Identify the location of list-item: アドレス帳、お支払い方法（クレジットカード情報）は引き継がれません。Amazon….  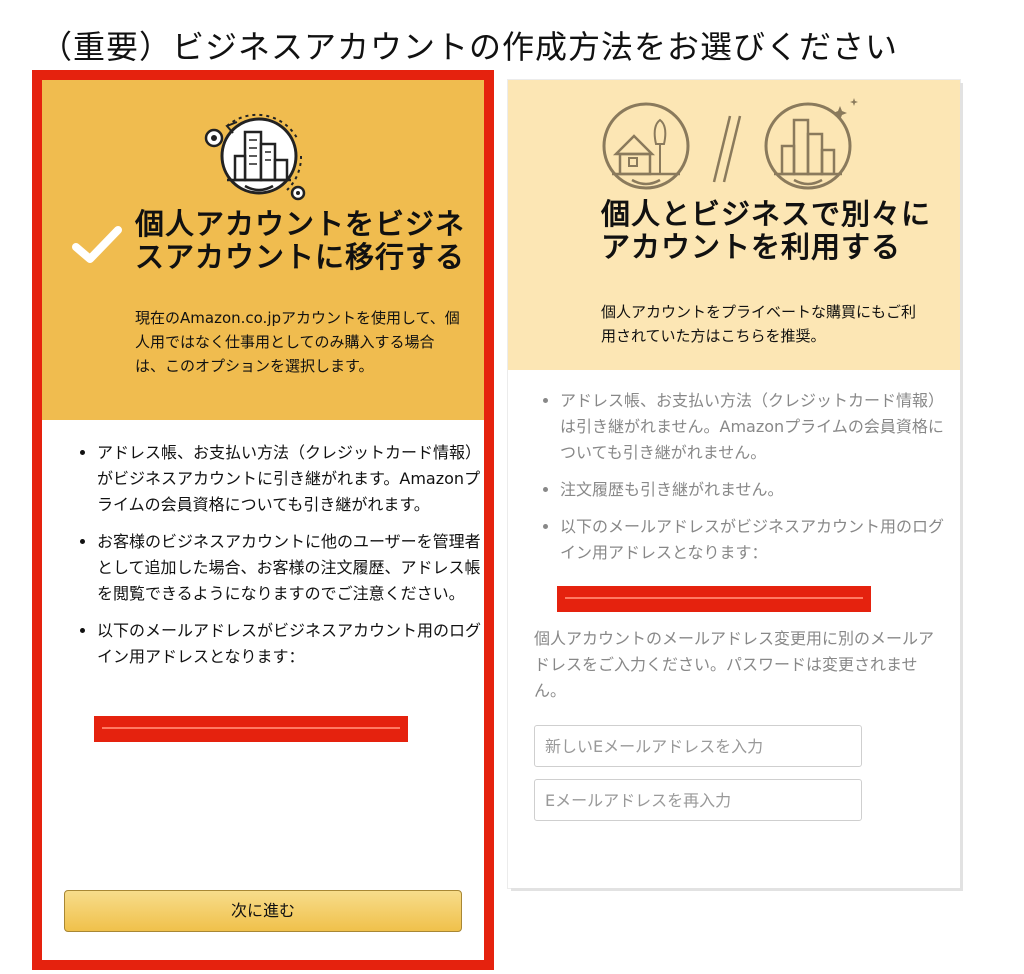
(757, 427).